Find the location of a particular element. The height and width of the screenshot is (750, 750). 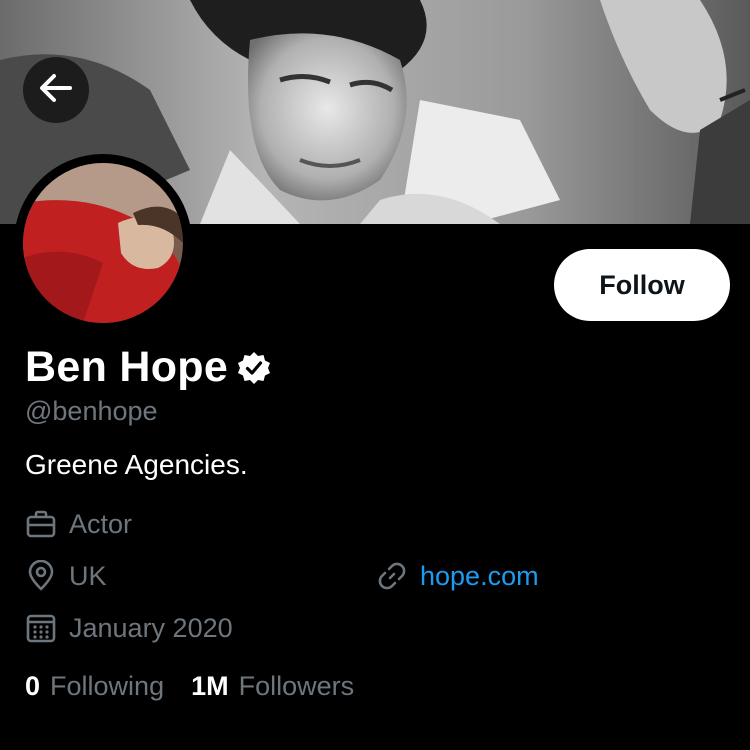

profile-joined-date: January 2020 is located at coordinates (129, 628).